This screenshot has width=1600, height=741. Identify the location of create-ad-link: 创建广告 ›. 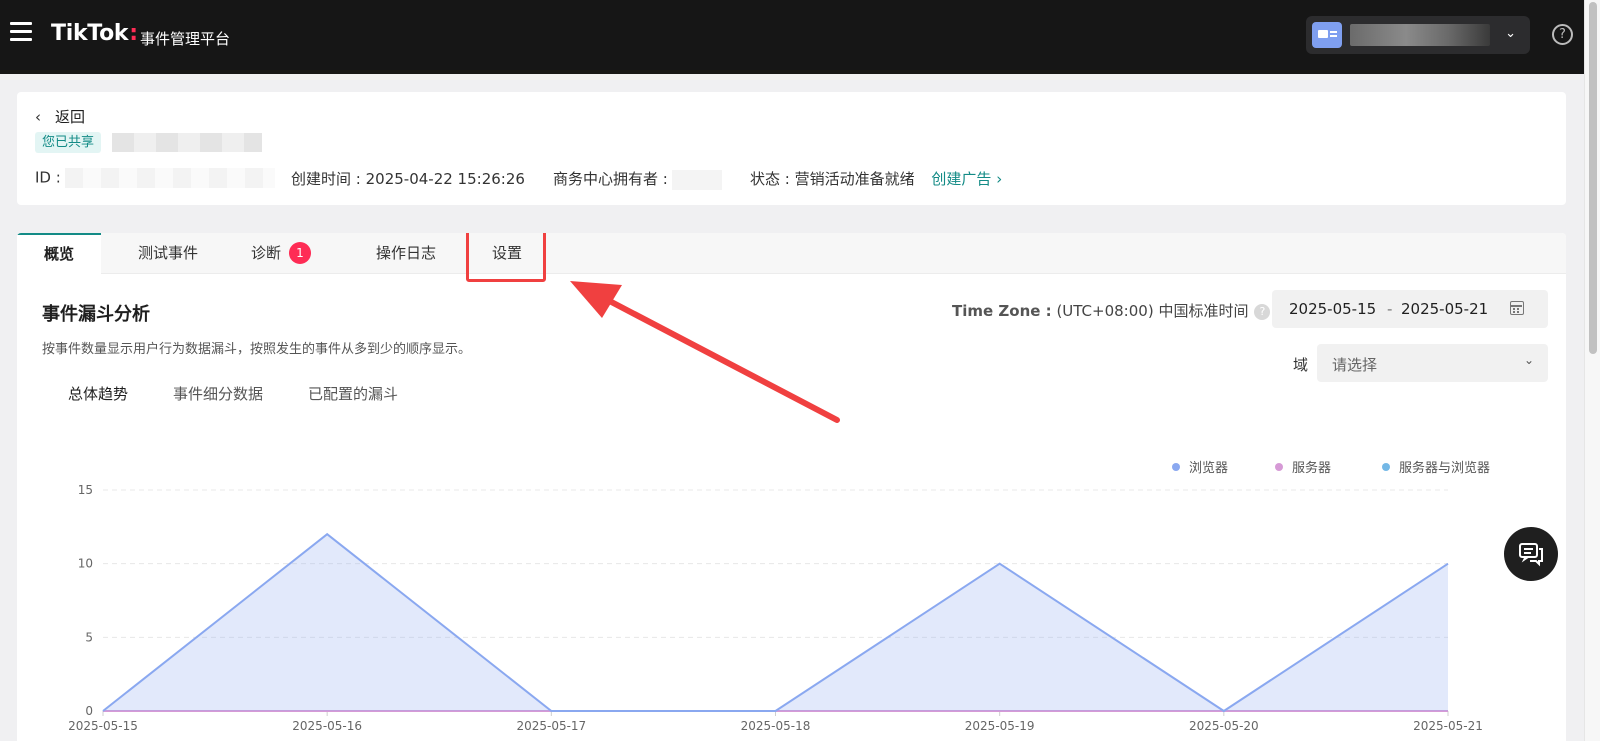
(966, 179).